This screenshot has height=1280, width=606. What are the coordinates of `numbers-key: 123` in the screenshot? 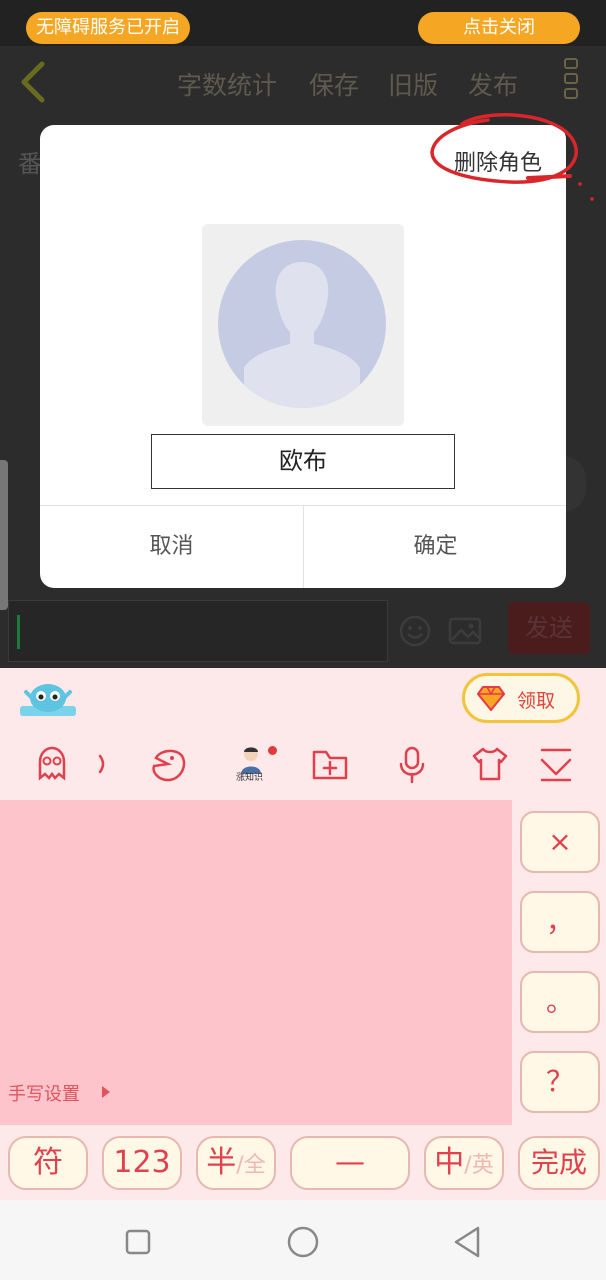 It's located at (142, 1163).